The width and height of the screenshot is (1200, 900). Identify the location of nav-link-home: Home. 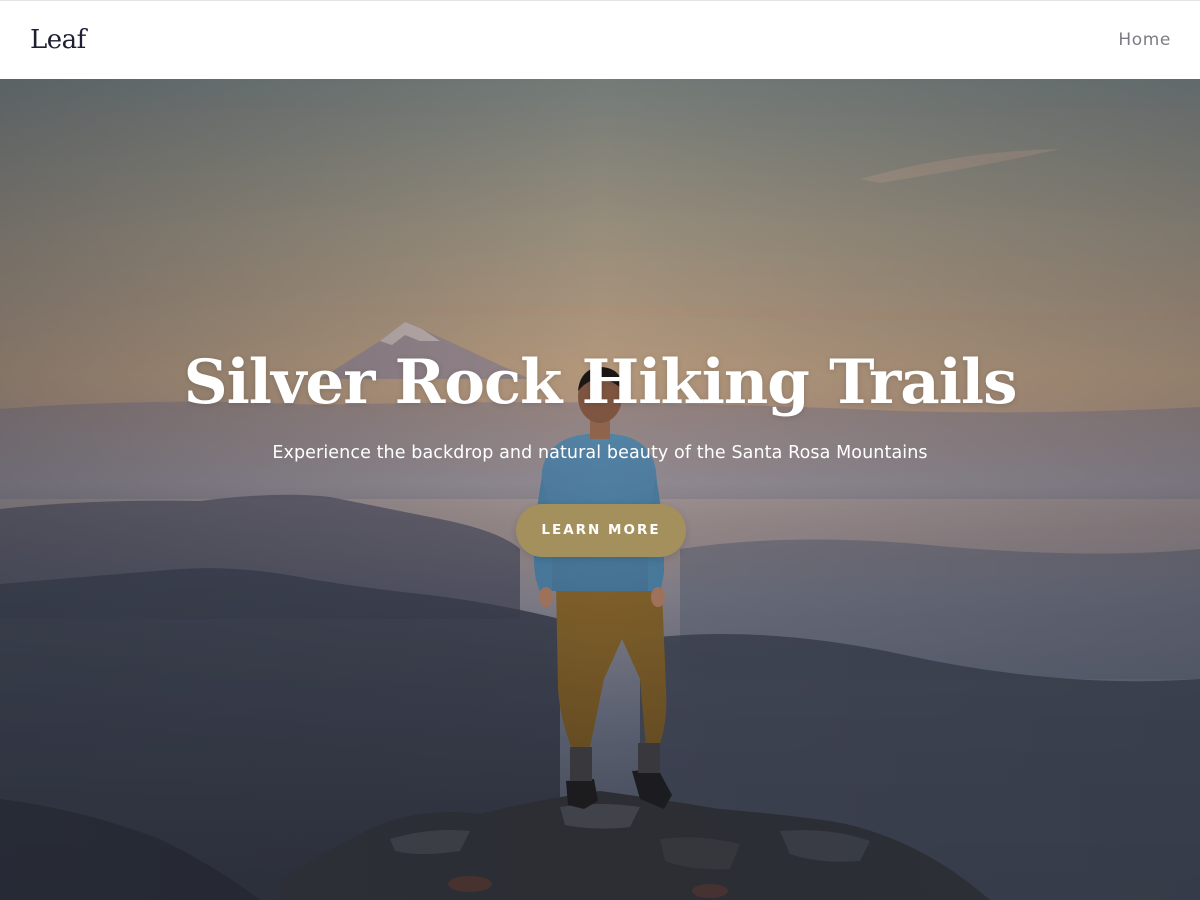
(1144, 40).